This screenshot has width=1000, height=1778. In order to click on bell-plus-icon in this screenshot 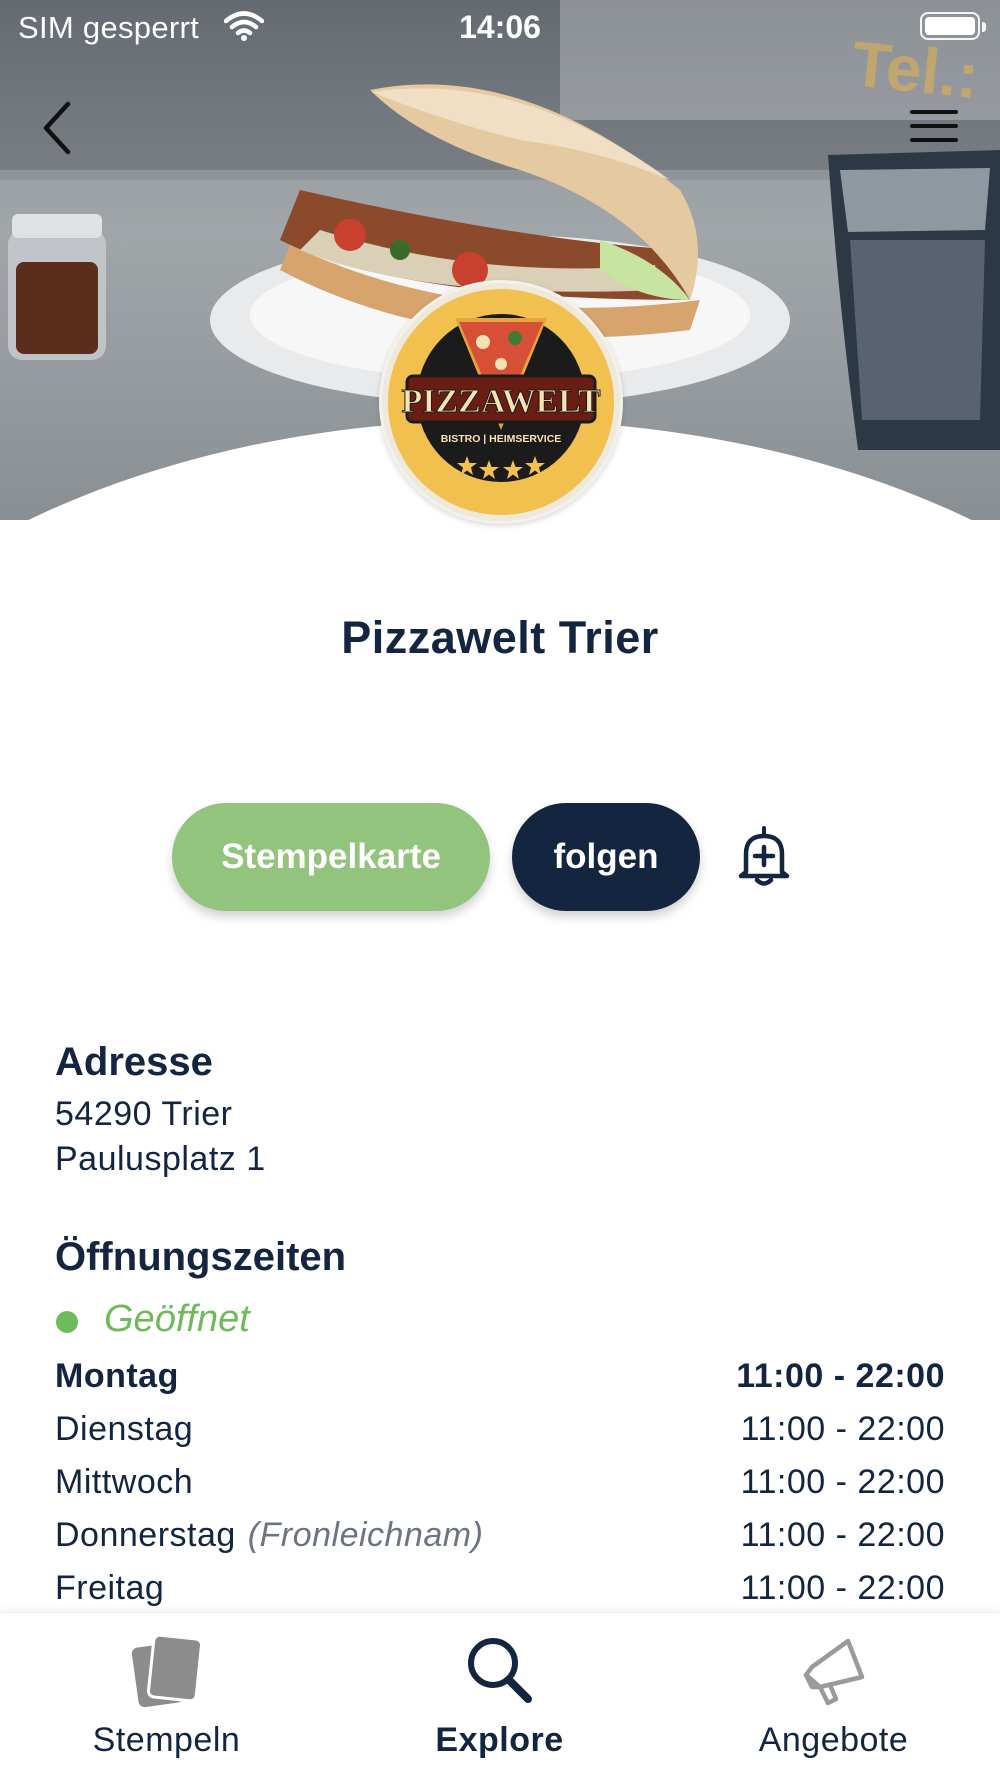, I will do `click(764, 856)`.